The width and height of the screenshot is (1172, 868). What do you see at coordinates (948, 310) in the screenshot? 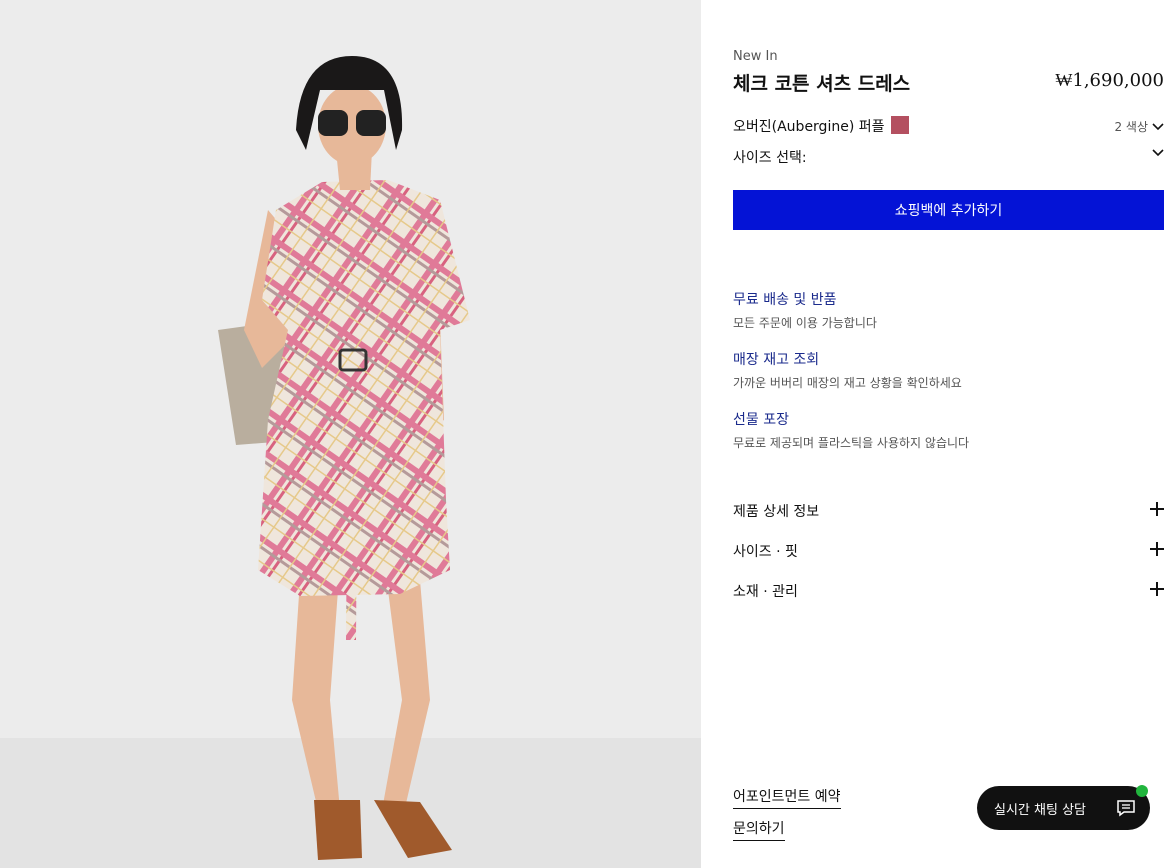
I see `service-shipping: 무료 배송 및 반품 모든 주문에 이용 가능합니다` at bounding box center [948, 310].